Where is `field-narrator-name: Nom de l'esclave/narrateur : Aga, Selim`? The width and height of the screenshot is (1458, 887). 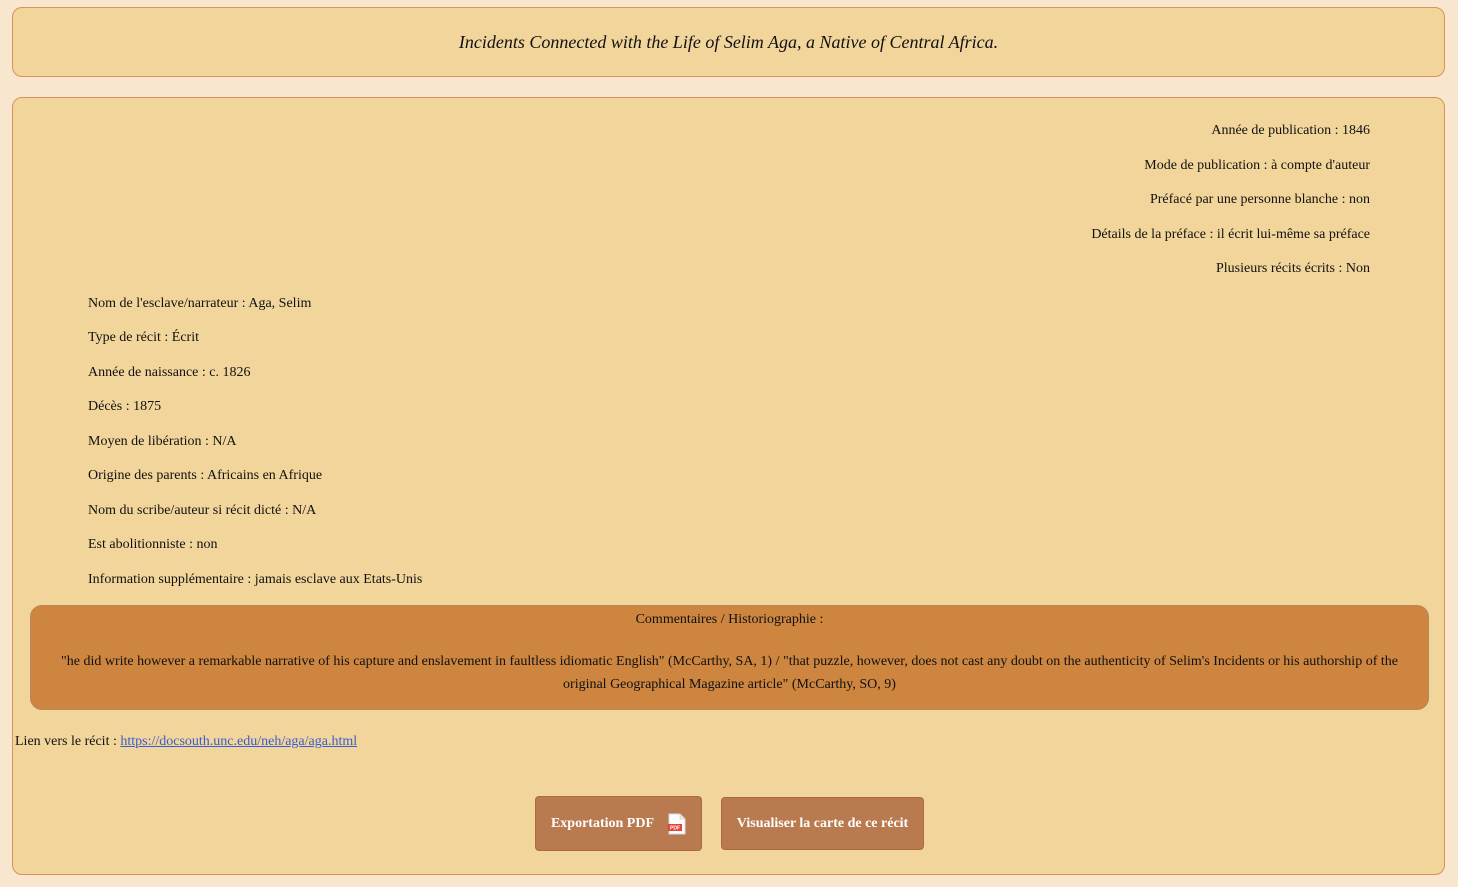
field-narrator-name: Nom de l'esclave/narrateur : Aga, Selim is located at coordinates (199, 304).